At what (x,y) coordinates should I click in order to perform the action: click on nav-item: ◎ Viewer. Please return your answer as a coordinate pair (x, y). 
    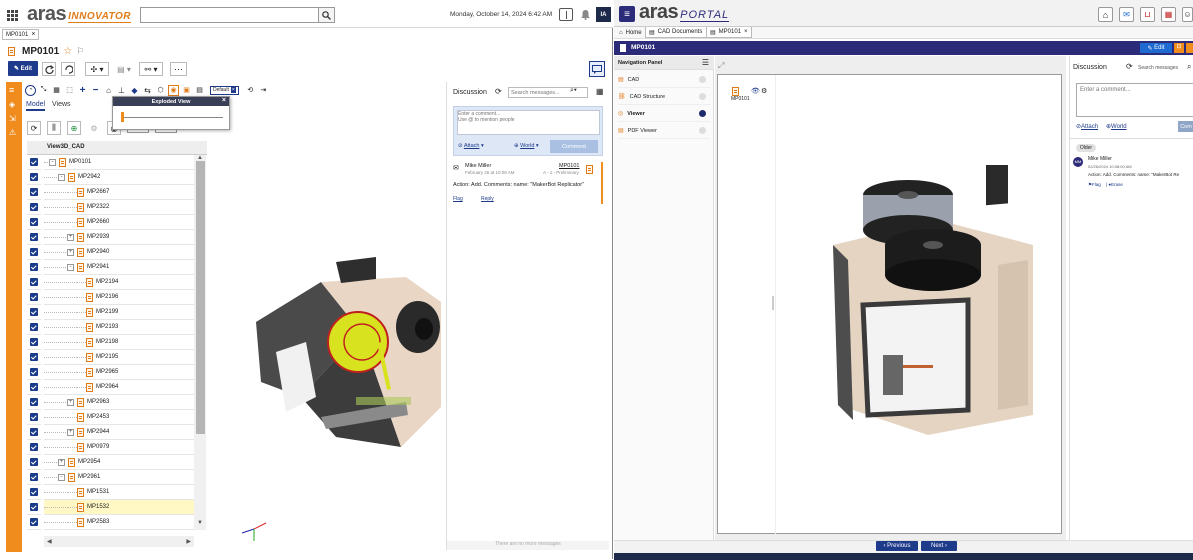
    Looking at the image, I should click on (664, 114).